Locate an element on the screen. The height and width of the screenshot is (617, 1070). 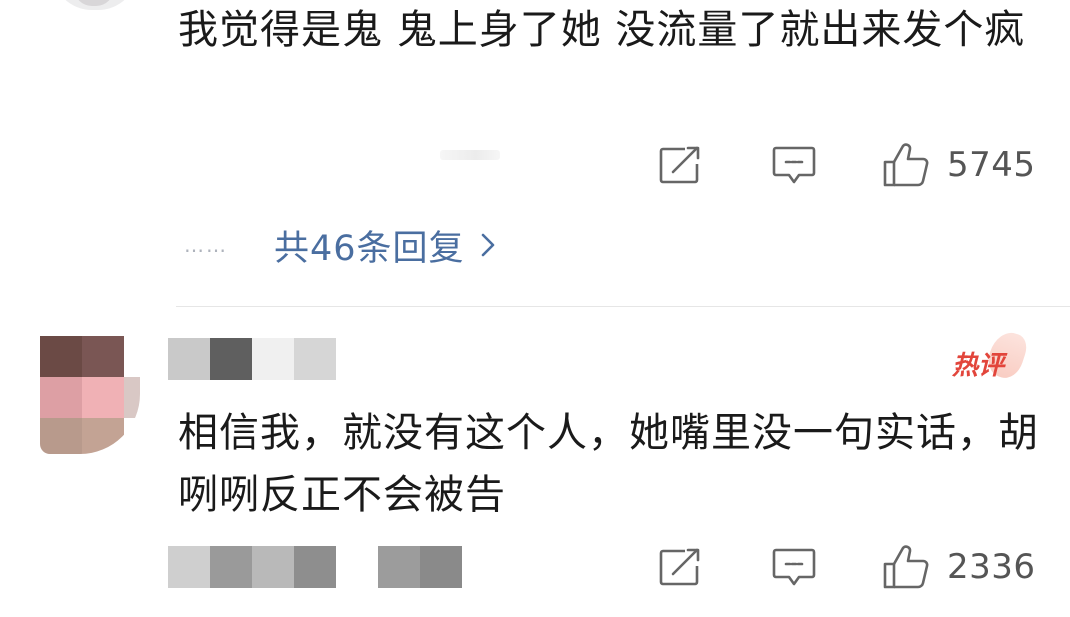
hot-comment-badge: 热评 is located at coordinates (991, 355).